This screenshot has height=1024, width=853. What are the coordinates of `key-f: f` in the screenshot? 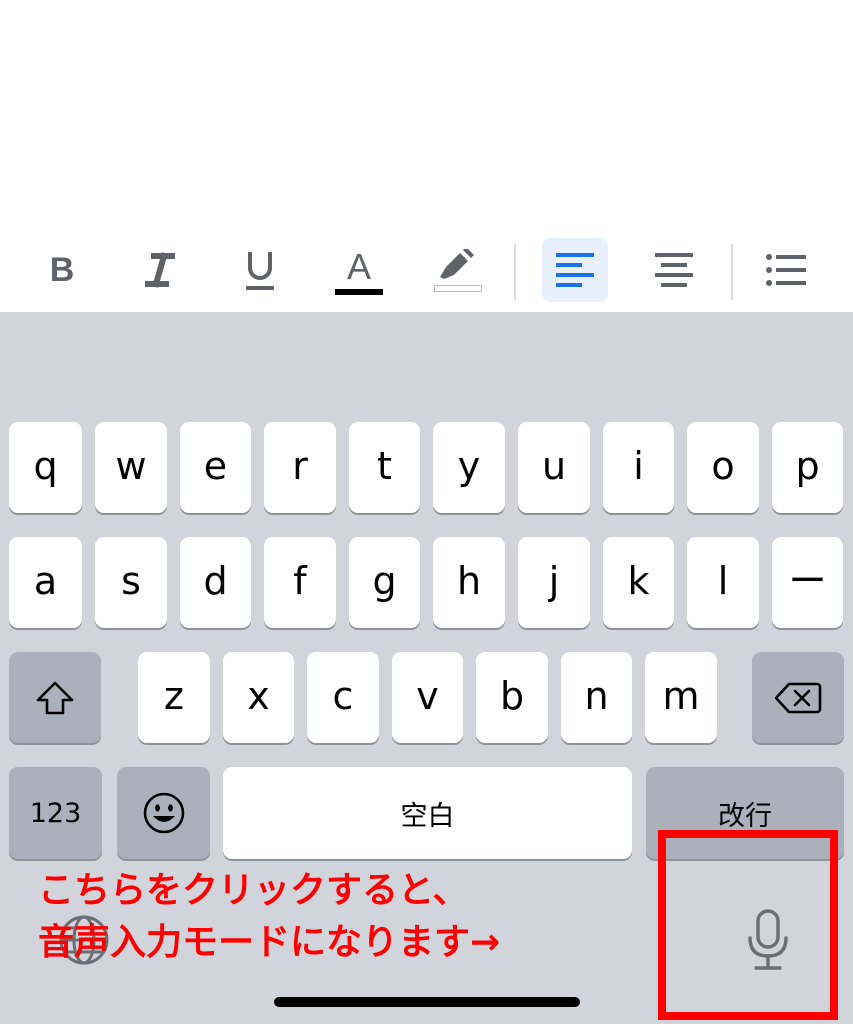 It's located at (300, 582).